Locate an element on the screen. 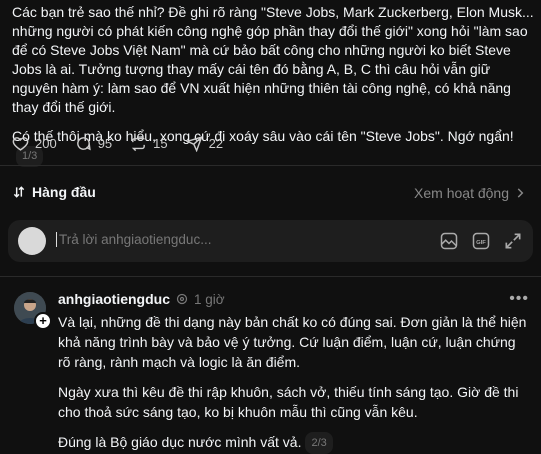  username: anhgiaotiengduc is located at coordinates (114, 299).